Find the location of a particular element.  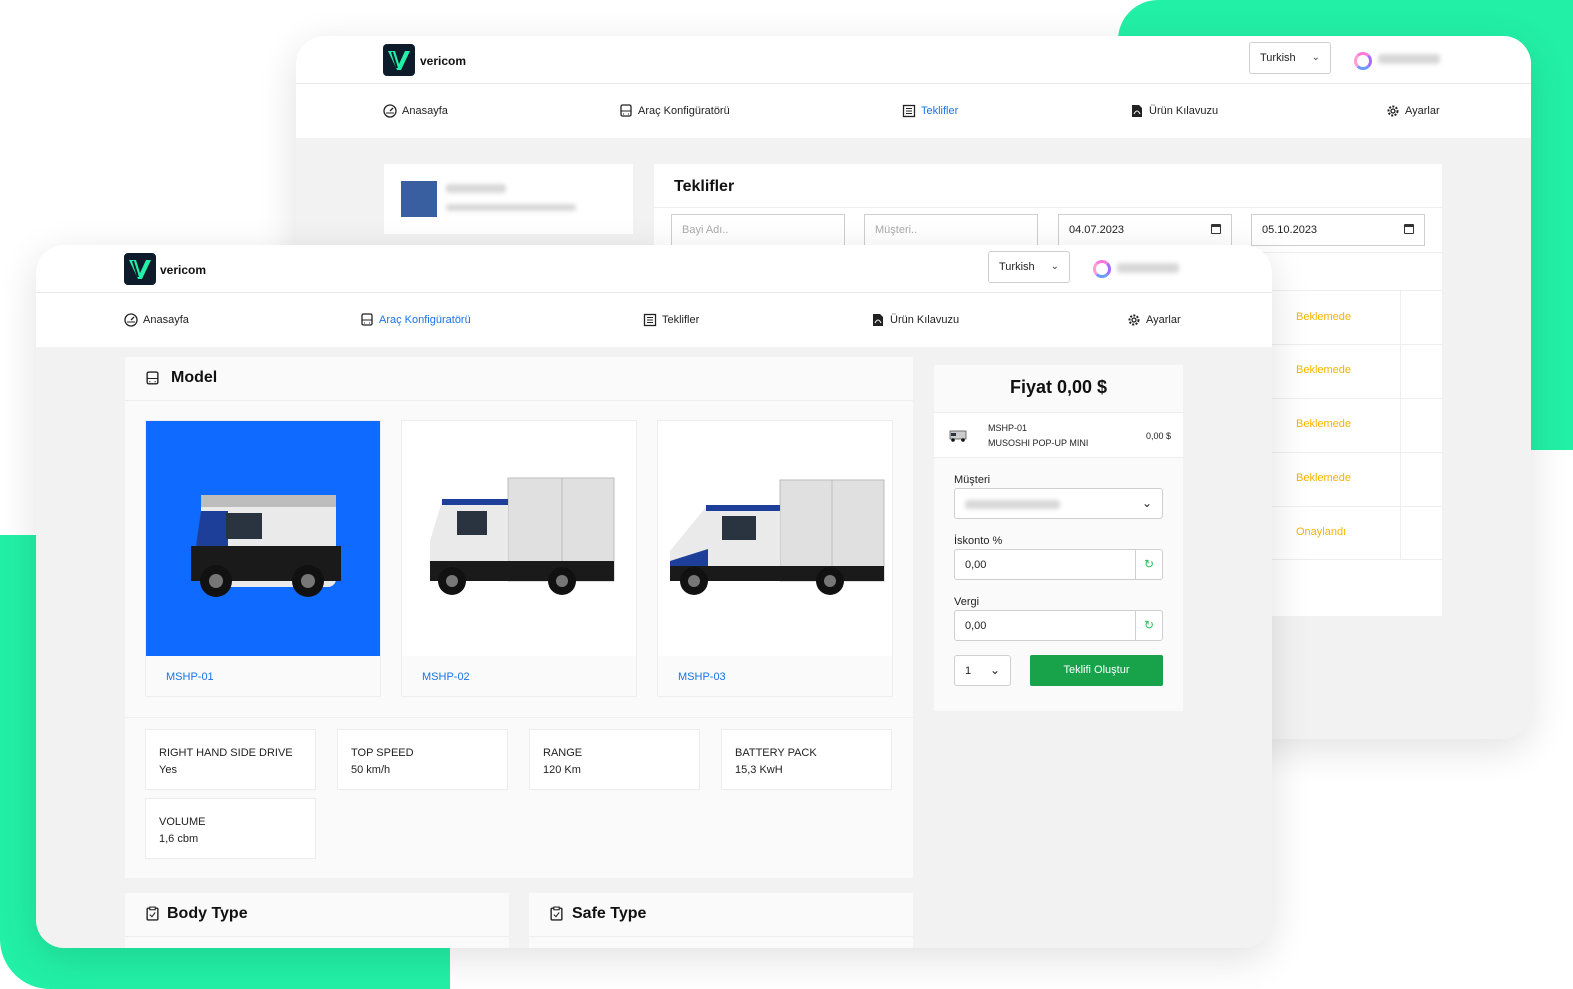

vehicle-card-mshp-02: MSHP-02 is located at coordinates (519, 558).